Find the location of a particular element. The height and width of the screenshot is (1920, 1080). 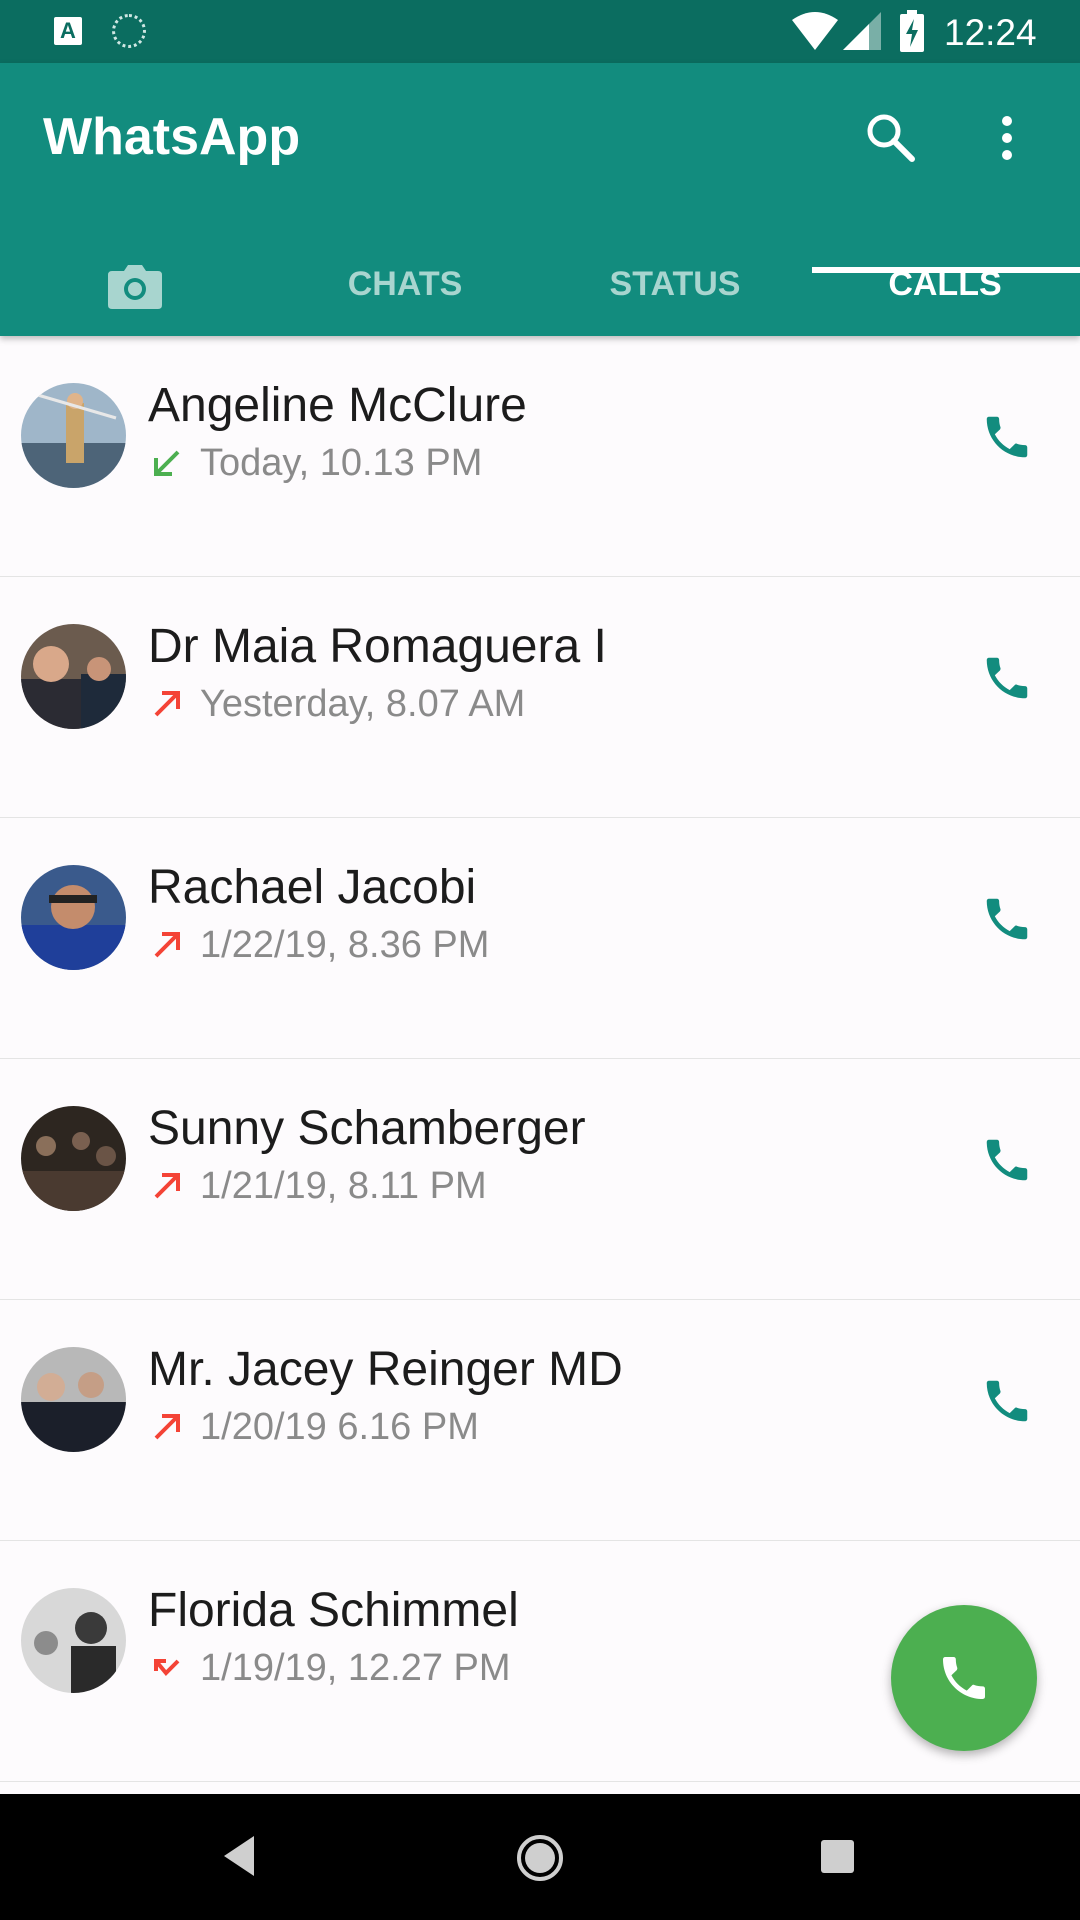

tab-camera is located at coordinates (135, 284).